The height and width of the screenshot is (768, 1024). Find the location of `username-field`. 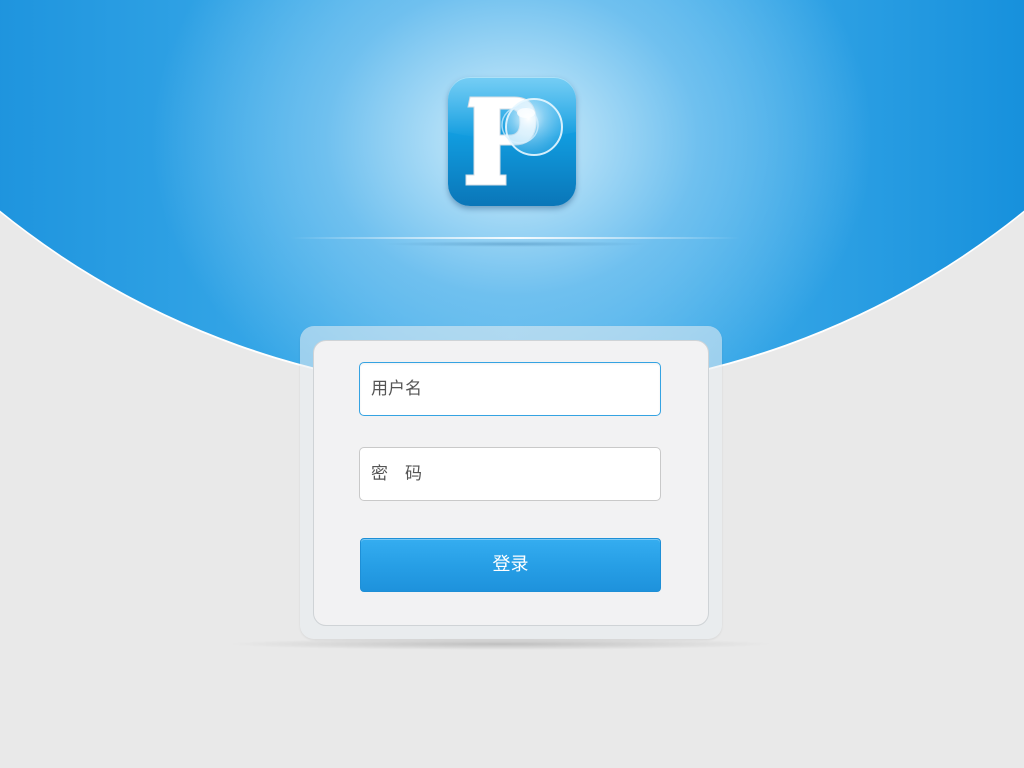

username-field is located at coordinates (510, 389).